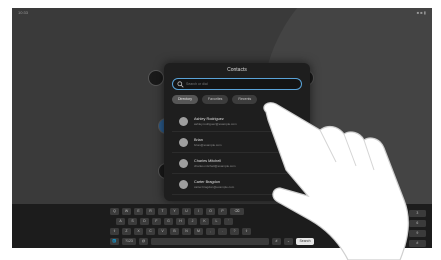 The width and height of the screenshot is (441, 260). What do you see at coordinates (276, 241) in the screenshot?
I see `key-hash: #` at bounding box center [276, 241].